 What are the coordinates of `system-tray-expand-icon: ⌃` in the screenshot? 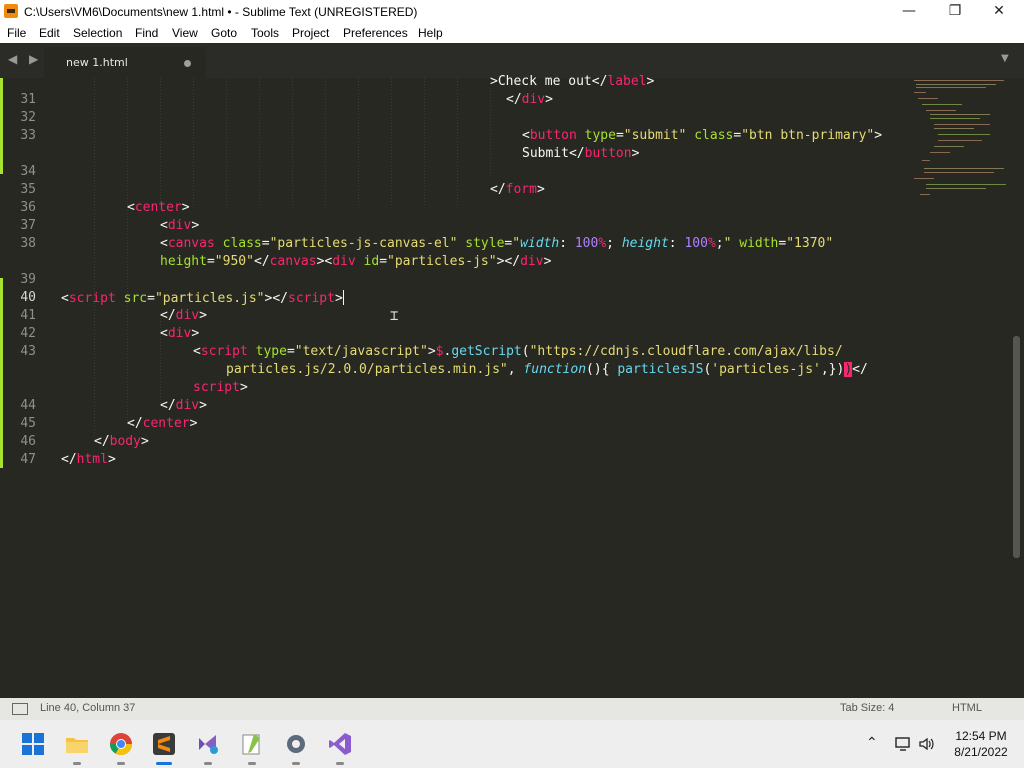 It's located at (872, 742).